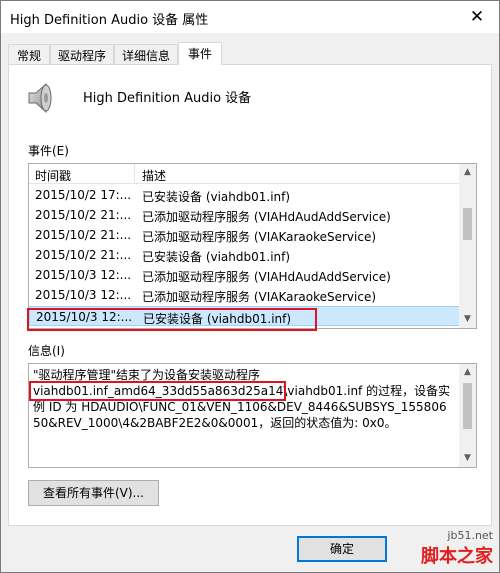  What do you see at coordinates (29, 54) in the screenshot?
I see `tab-general: 常规` at bounding box center [29, 54].